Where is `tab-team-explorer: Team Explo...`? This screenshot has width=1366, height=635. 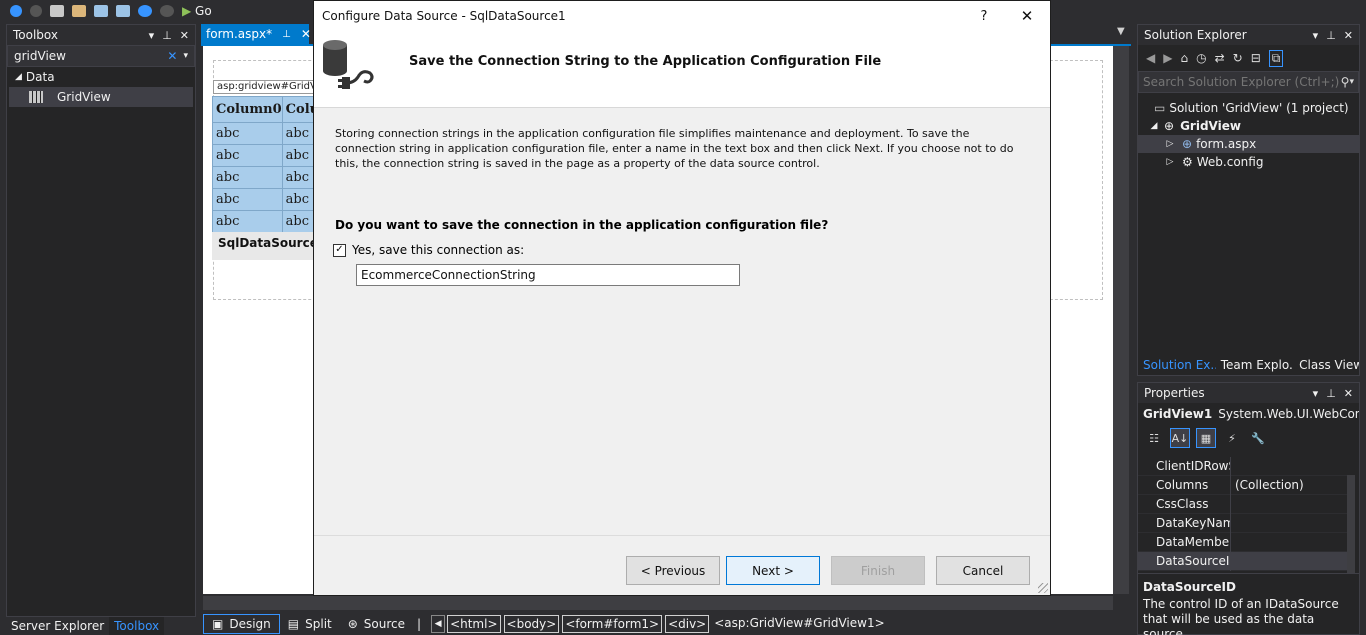
tab-team-explorer: Team Explo... is located at coordinates (1255, 365).